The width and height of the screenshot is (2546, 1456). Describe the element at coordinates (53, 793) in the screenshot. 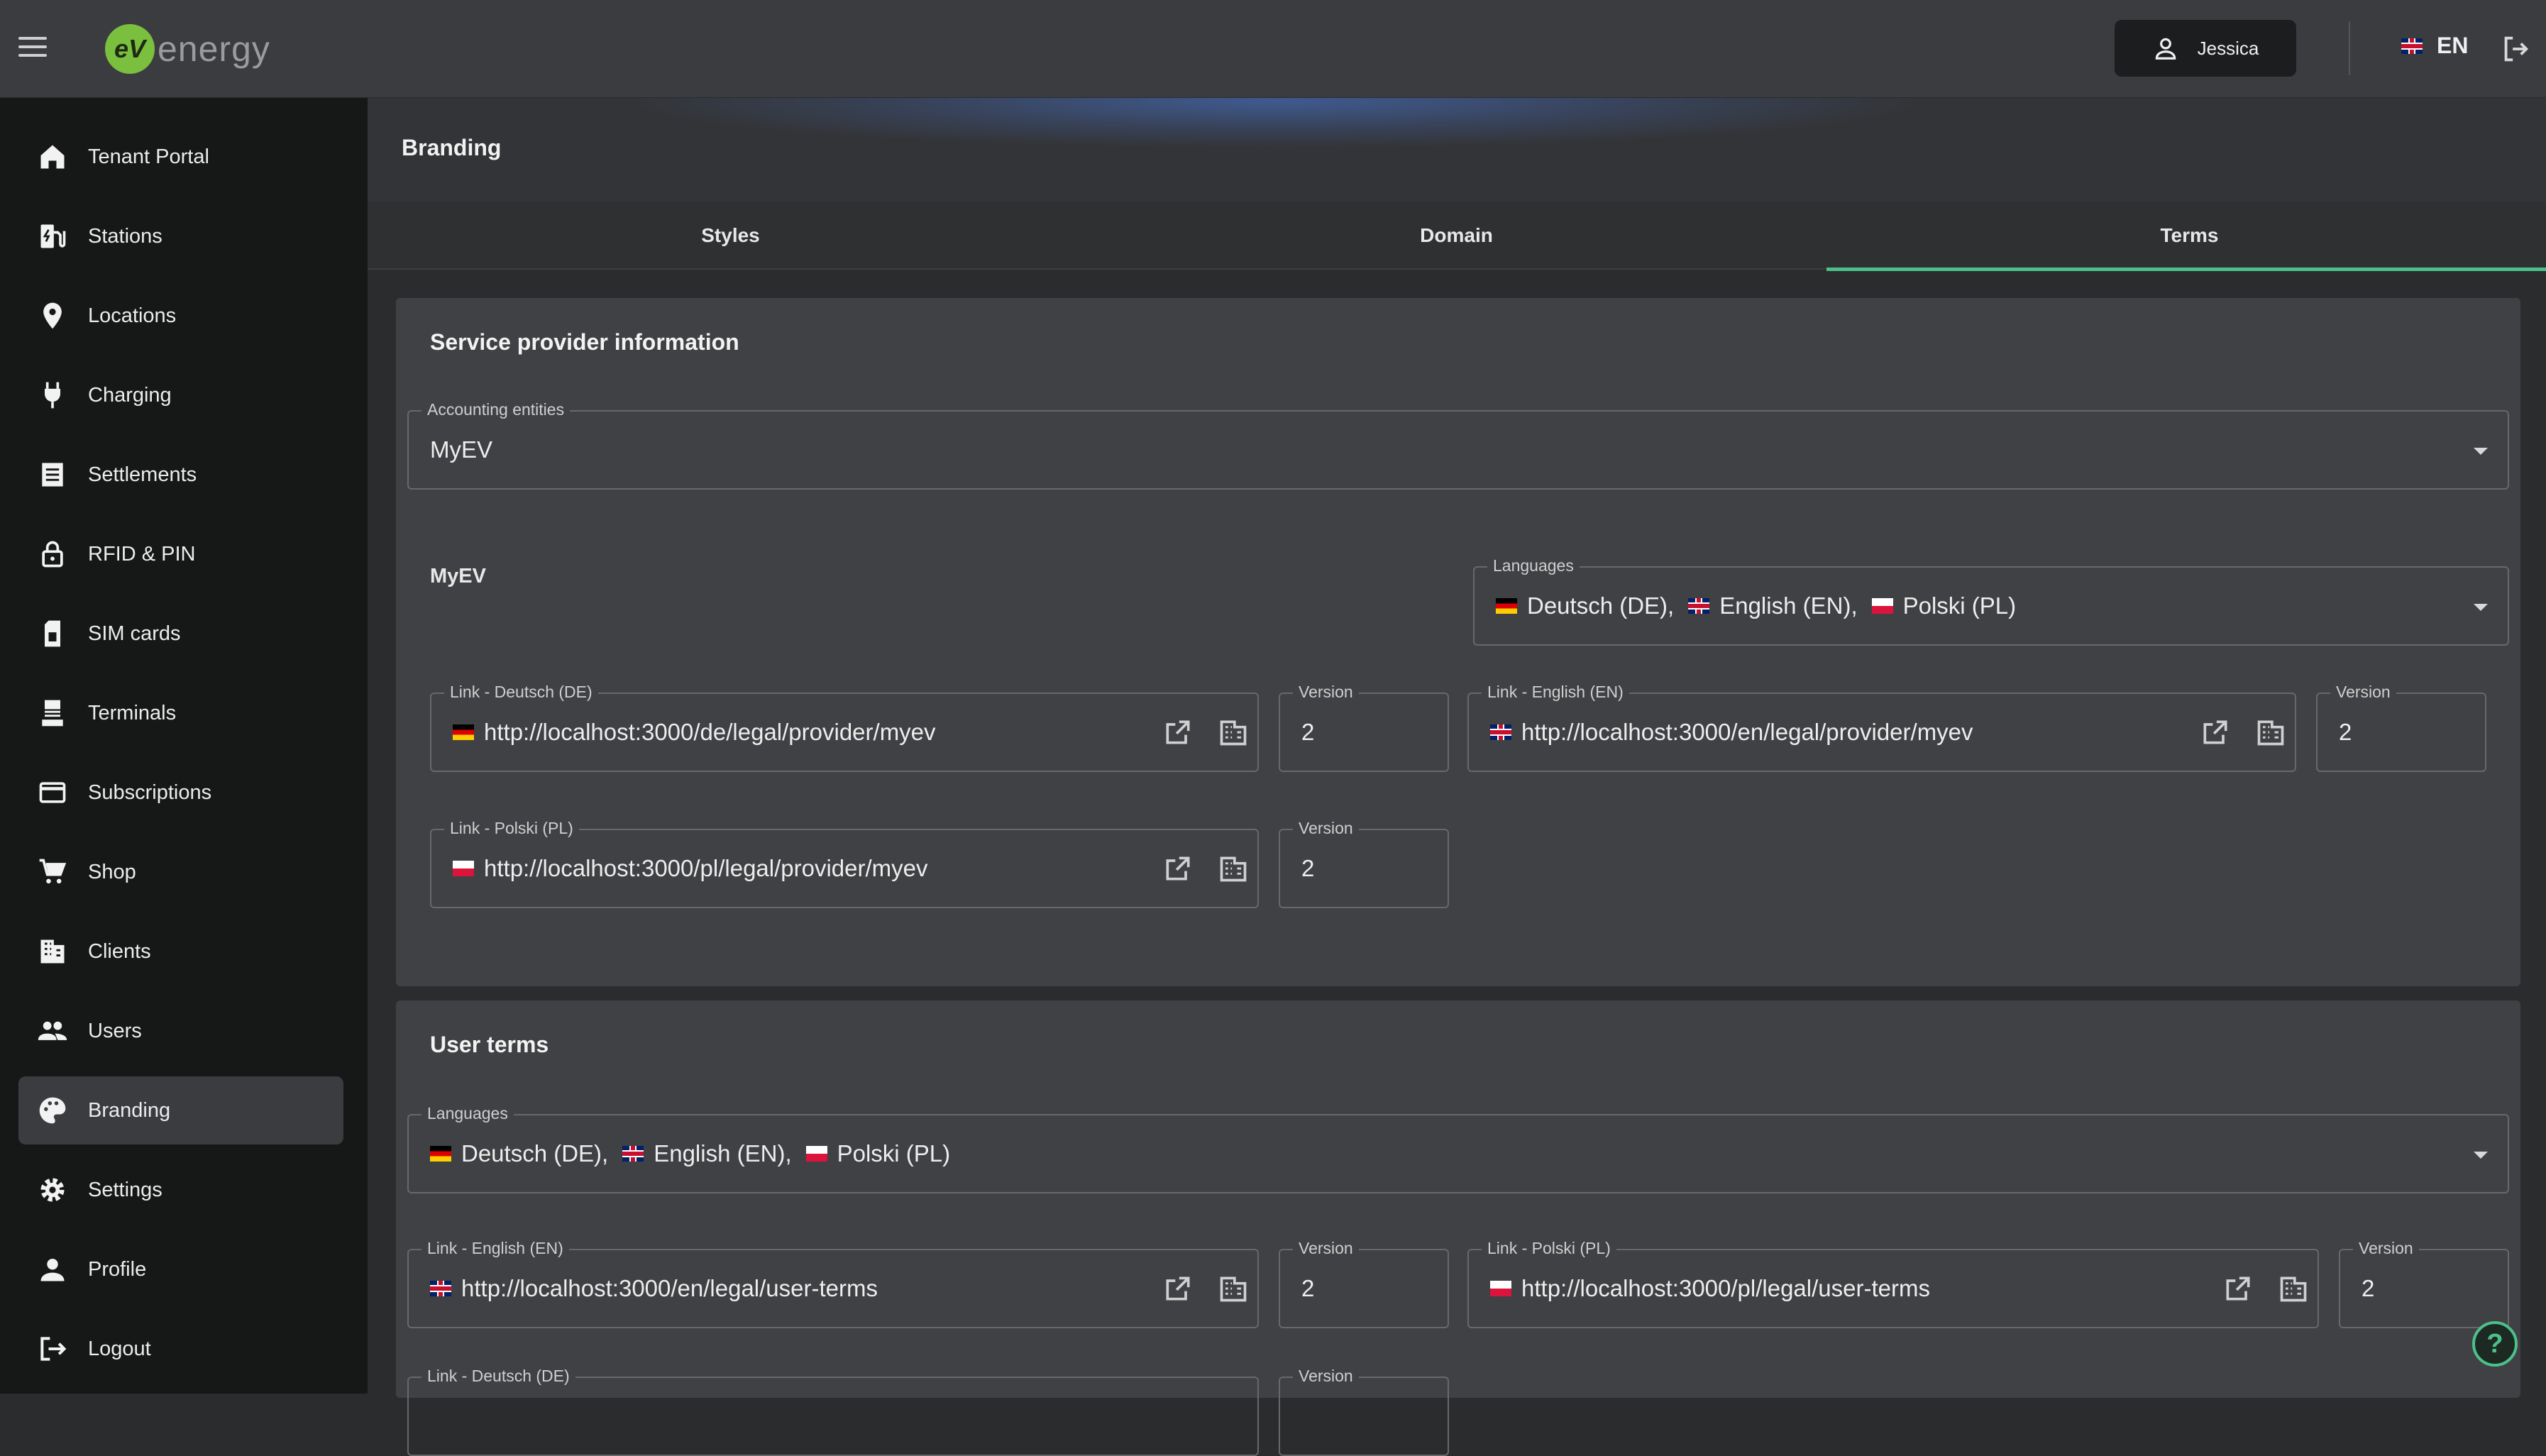

I see `credit-card-icon` at that location.